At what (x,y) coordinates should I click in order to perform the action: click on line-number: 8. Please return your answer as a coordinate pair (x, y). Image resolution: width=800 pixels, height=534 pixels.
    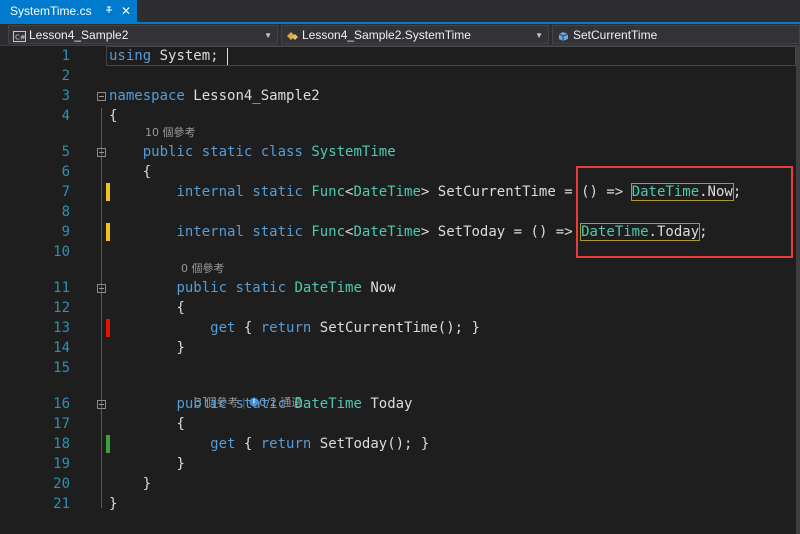
    Looking at the image, I should click on (65, 212).